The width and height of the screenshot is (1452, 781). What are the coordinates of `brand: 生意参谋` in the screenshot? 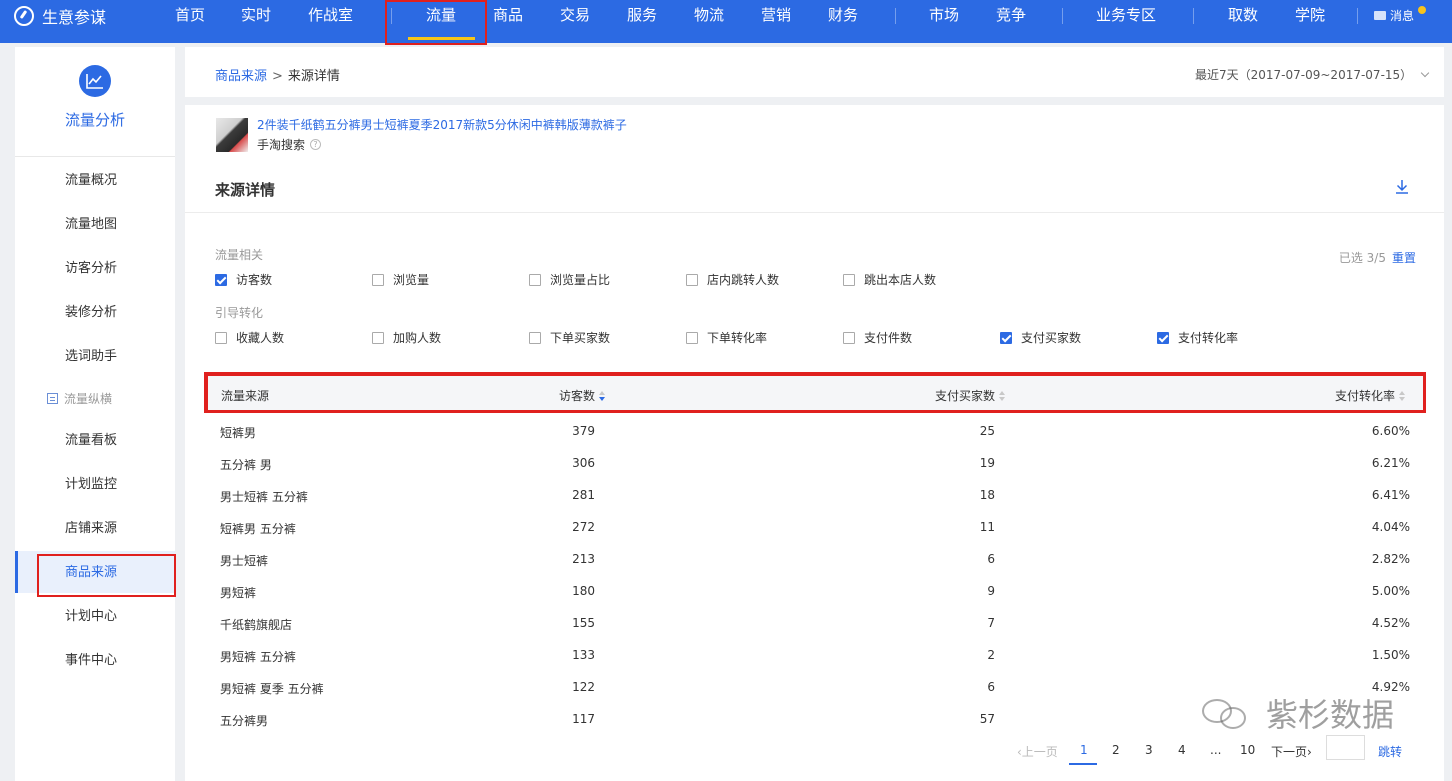 It's located at (60, 16).